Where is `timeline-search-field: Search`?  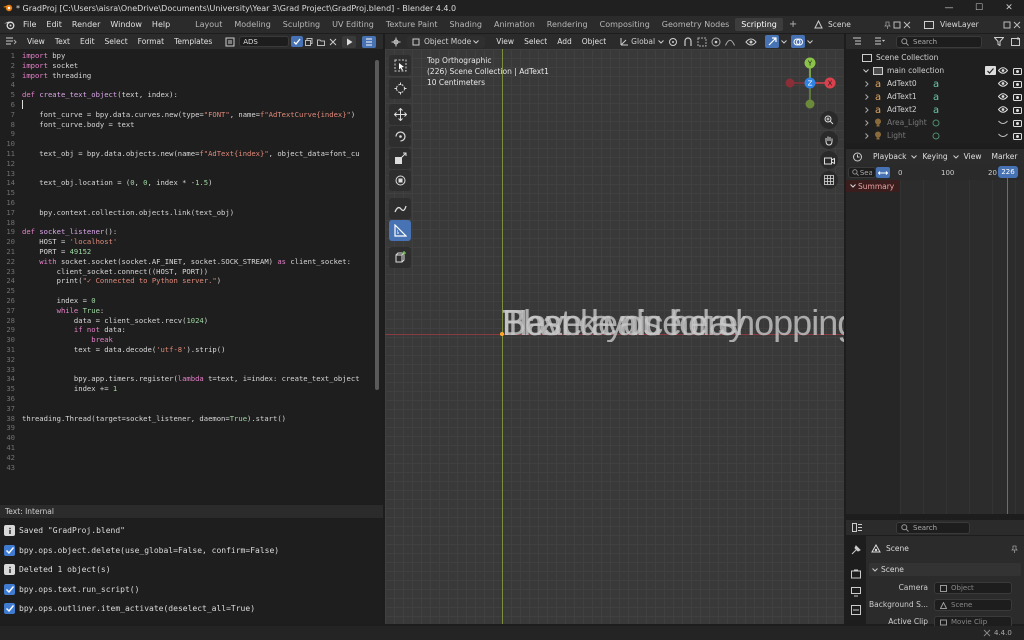 timeline-search-field: Search is located at coordinates (862, 172).